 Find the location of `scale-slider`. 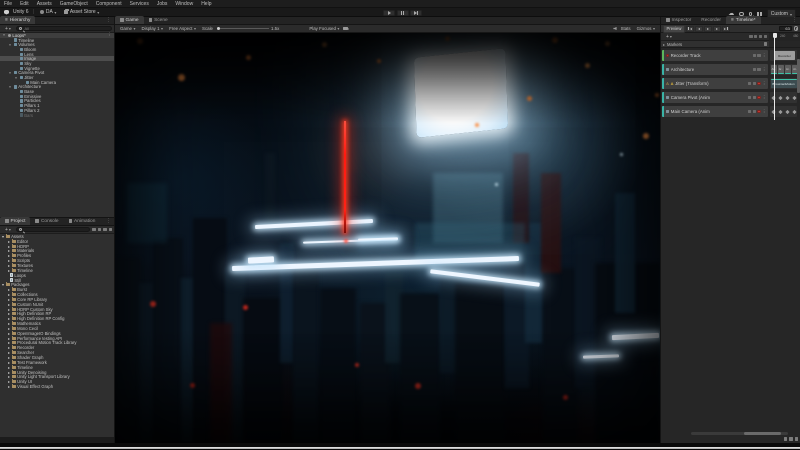

scale-slider is located at coordinates (243, 28).